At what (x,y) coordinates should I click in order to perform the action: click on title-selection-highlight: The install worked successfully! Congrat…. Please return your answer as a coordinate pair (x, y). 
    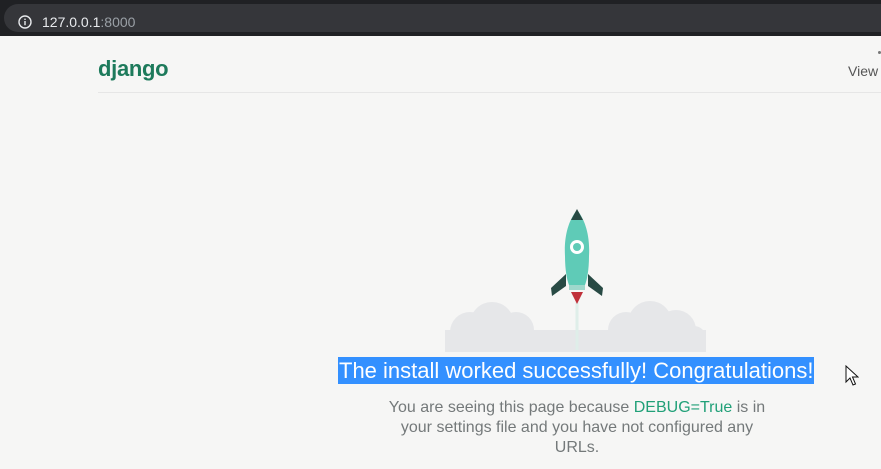
    Looking at the image, I should click on (576, 370).